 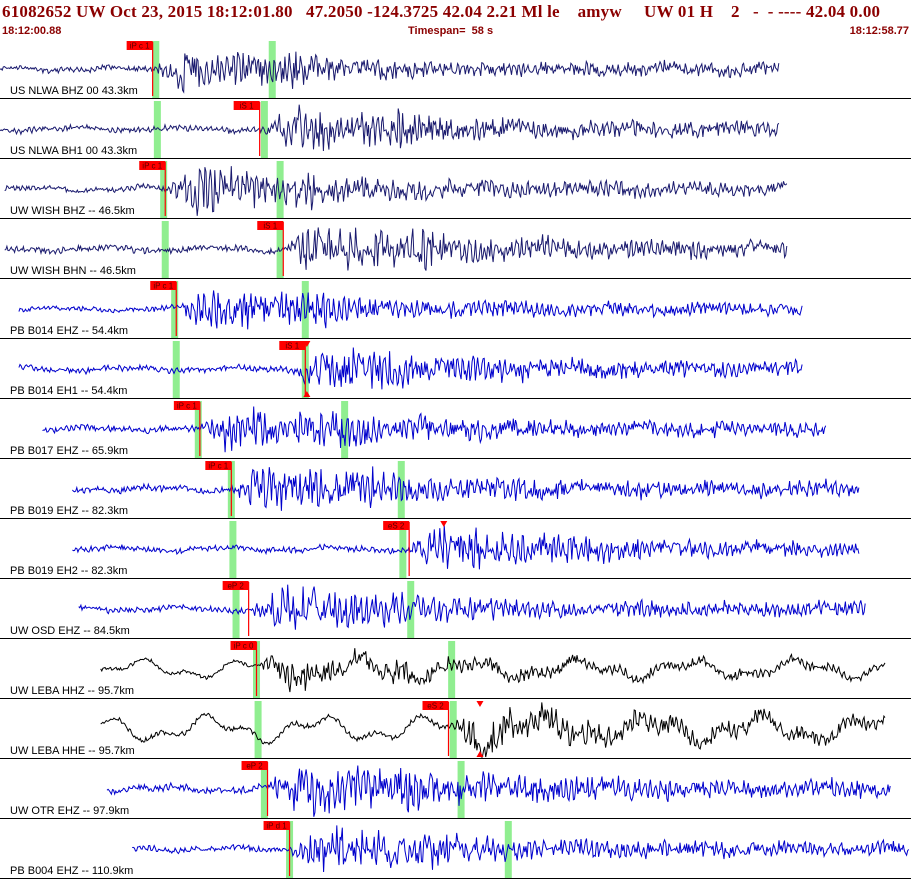 I want to click on trace-row: iP c 1 PB B019 EHZ -- 82.3km, so click(x=455, y=490).